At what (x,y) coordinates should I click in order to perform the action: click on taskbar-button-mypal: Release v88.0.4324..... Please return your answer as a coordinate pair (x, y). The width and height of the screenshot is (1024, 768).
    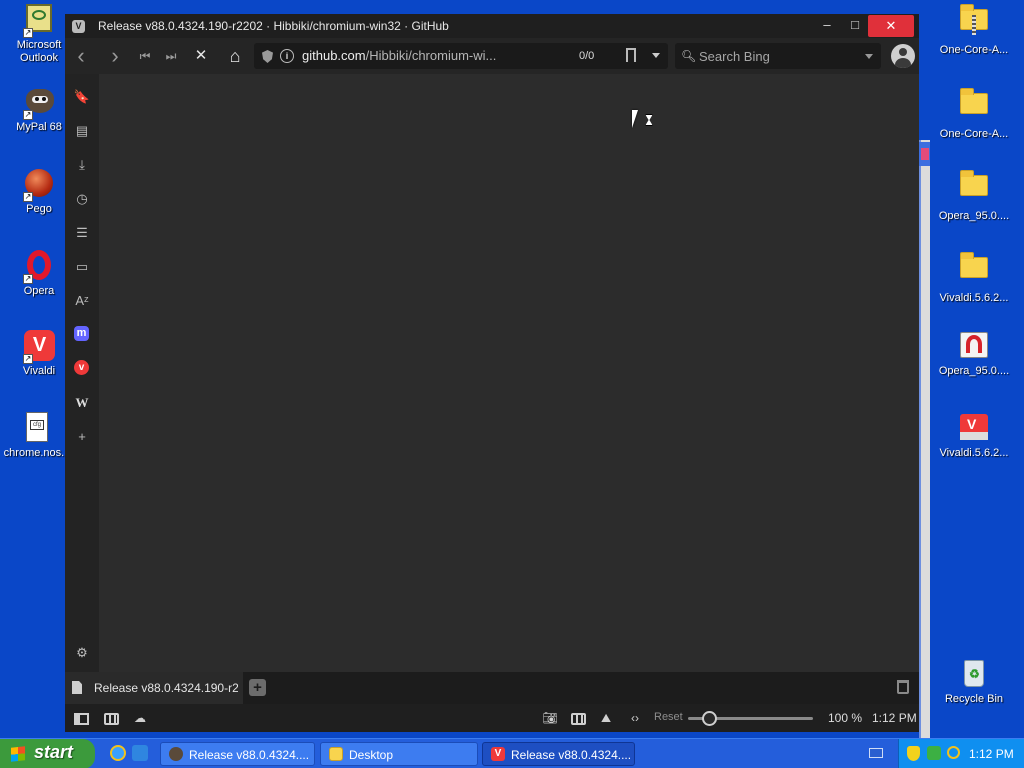
    Looking at the image, I should click on (237, 754).